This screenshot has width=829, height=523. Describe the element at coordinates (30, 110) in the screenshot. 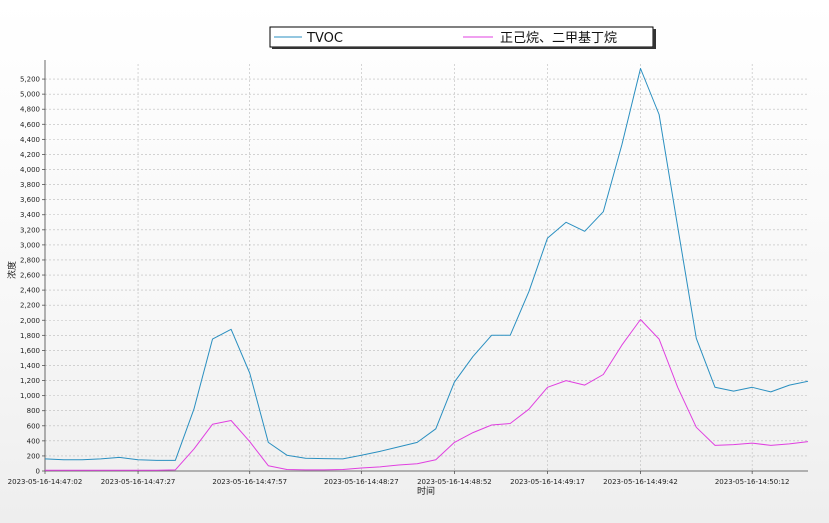

I see `y-tick-label: 4,800` at that location.